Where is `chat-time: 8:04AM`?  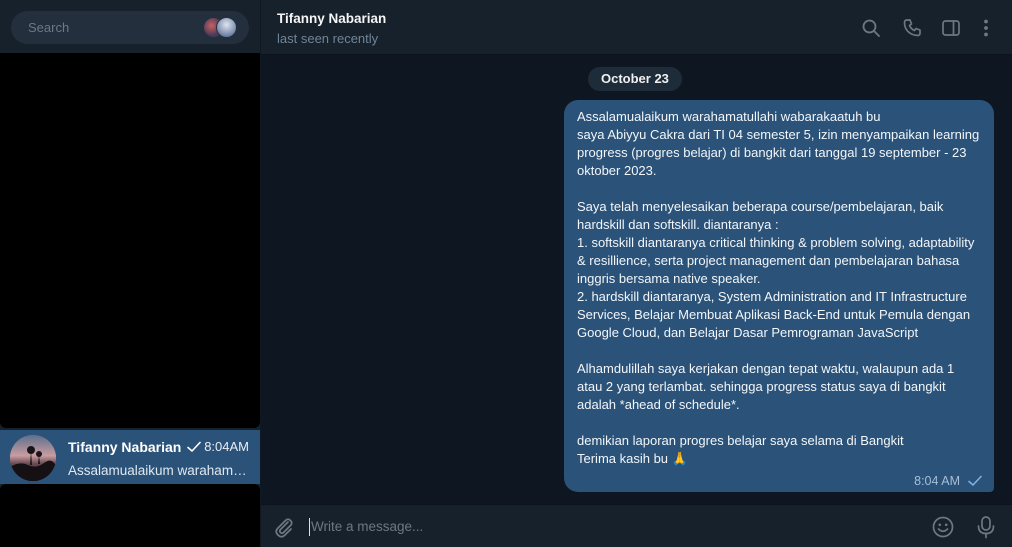 chat-time: 8:04AM is located at coordinates (226, 446).